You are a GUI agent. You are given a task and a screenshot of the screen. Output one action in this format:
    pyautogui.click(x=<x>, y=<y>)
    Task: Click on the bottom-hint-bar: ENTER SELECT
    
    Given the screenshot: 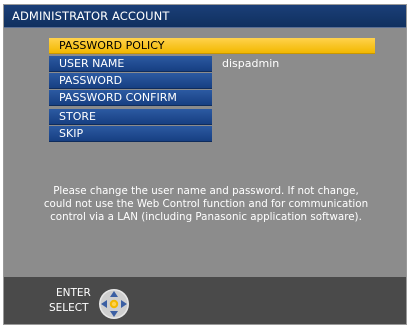 What is the action you would take?
    pyautogui.click(x=205, y=300)
    